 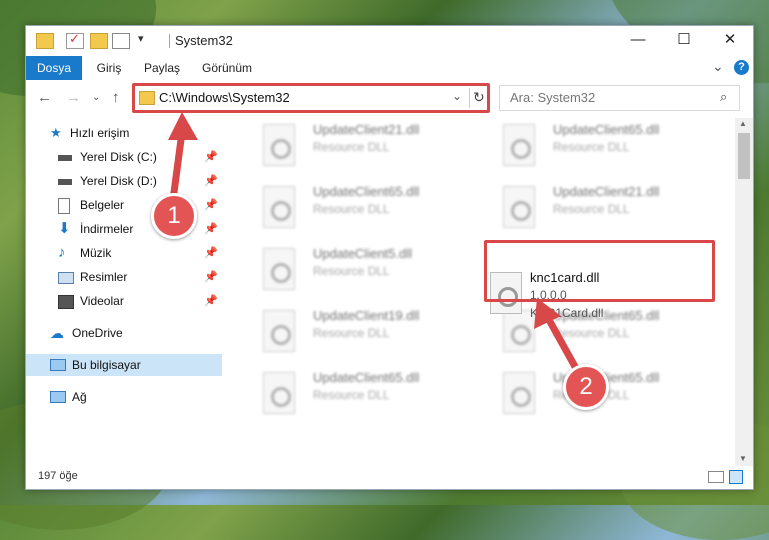 I want to click on tab-home: Giriş, so click(x=109, y=68).